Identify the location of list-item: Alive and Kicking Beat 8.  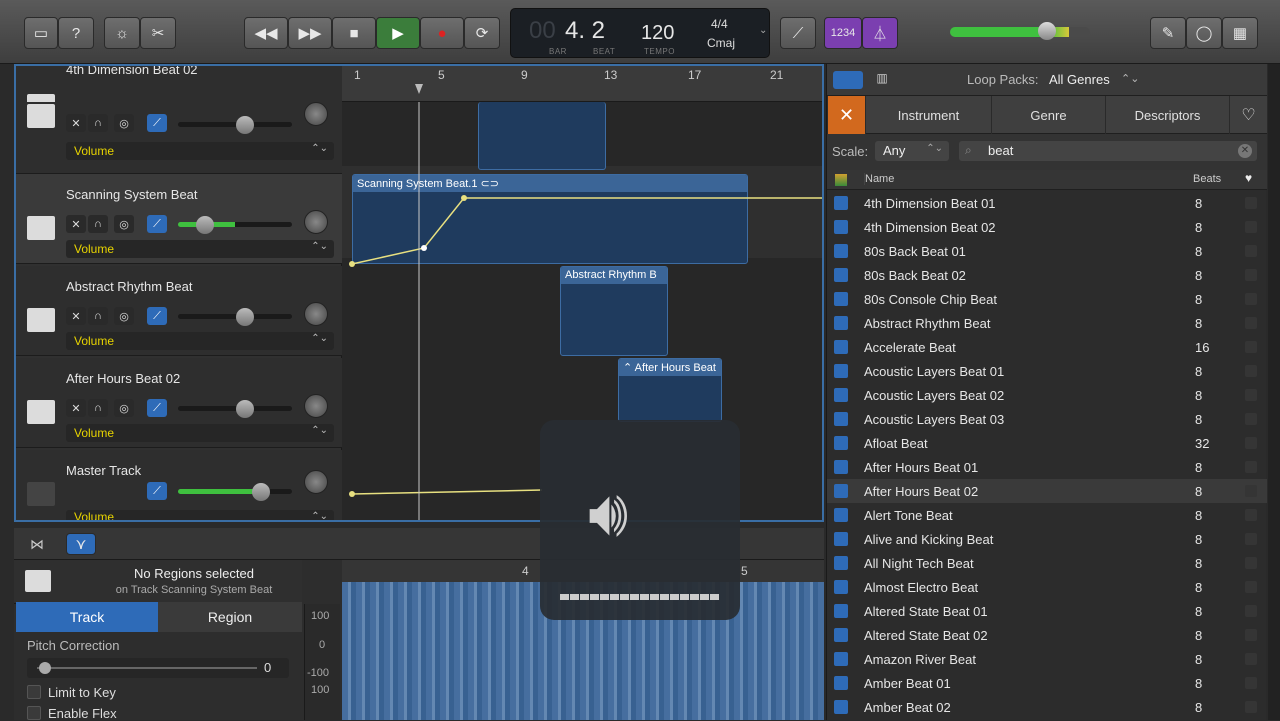
(1047, 539).